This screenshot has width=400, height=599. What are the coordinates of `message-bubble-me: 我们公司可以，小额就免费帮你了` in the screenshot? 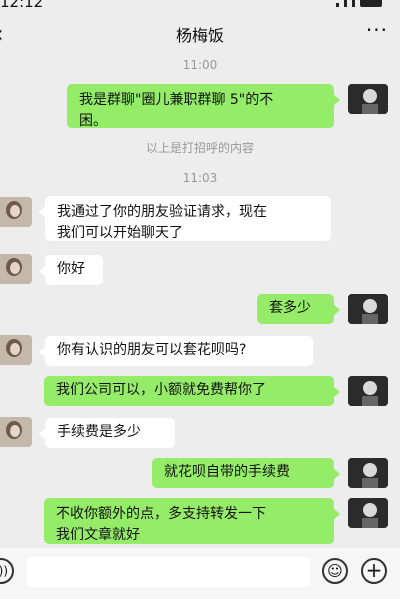 It's located at (192, 391).